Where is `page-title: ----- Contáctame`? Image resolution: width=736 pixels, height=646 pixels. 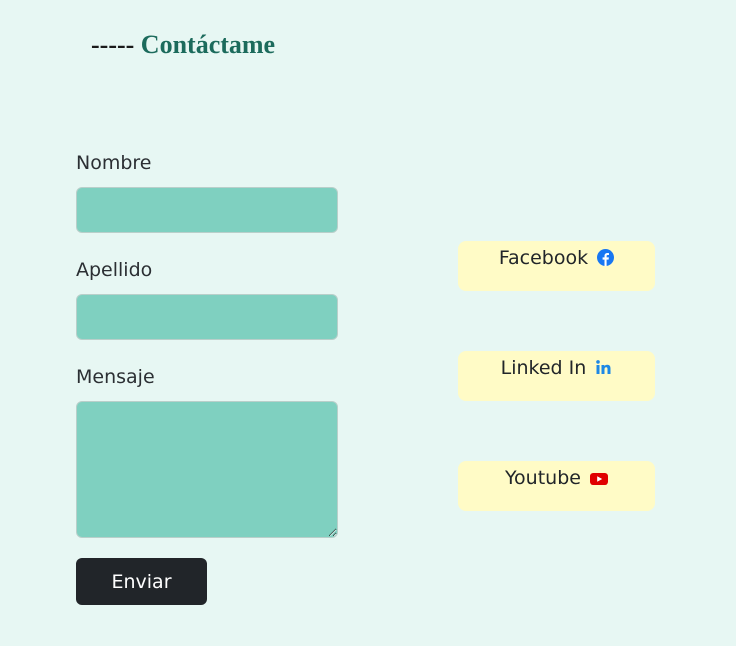 page-title: ----- Contáctame is located at coordinates (183, 45).